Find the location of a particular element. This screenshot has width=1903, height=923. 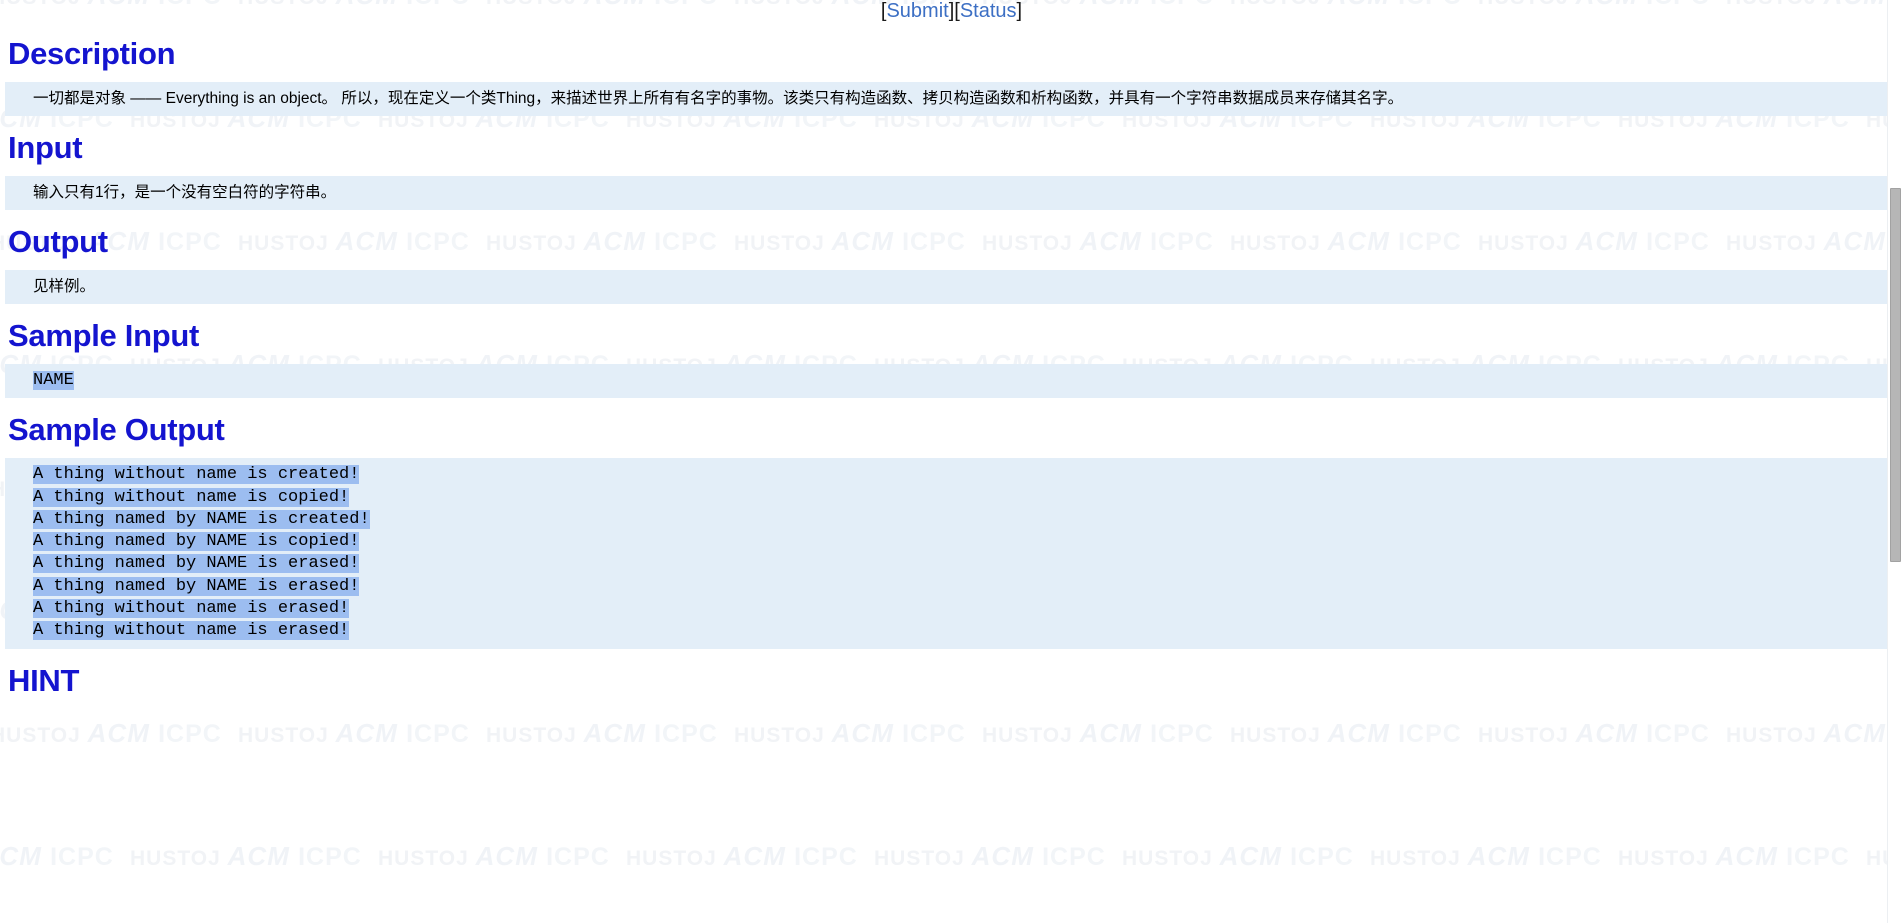

selected-text: A thing without name is copied! is located at coordinates (191, 497).